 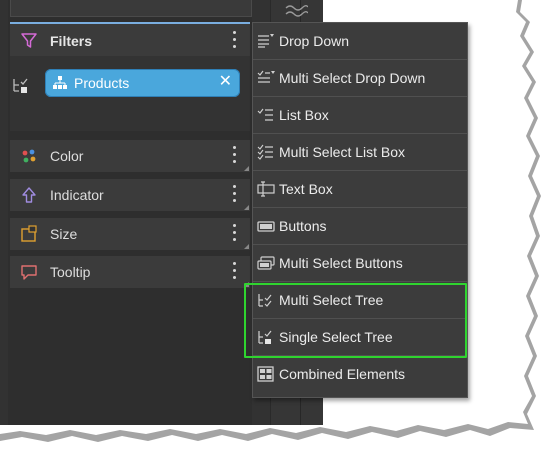 What do you see at coordinates (342, 374) in the screenshot?
I see `menu-item-label: Combined Elements` at bounding box center [342, 374].